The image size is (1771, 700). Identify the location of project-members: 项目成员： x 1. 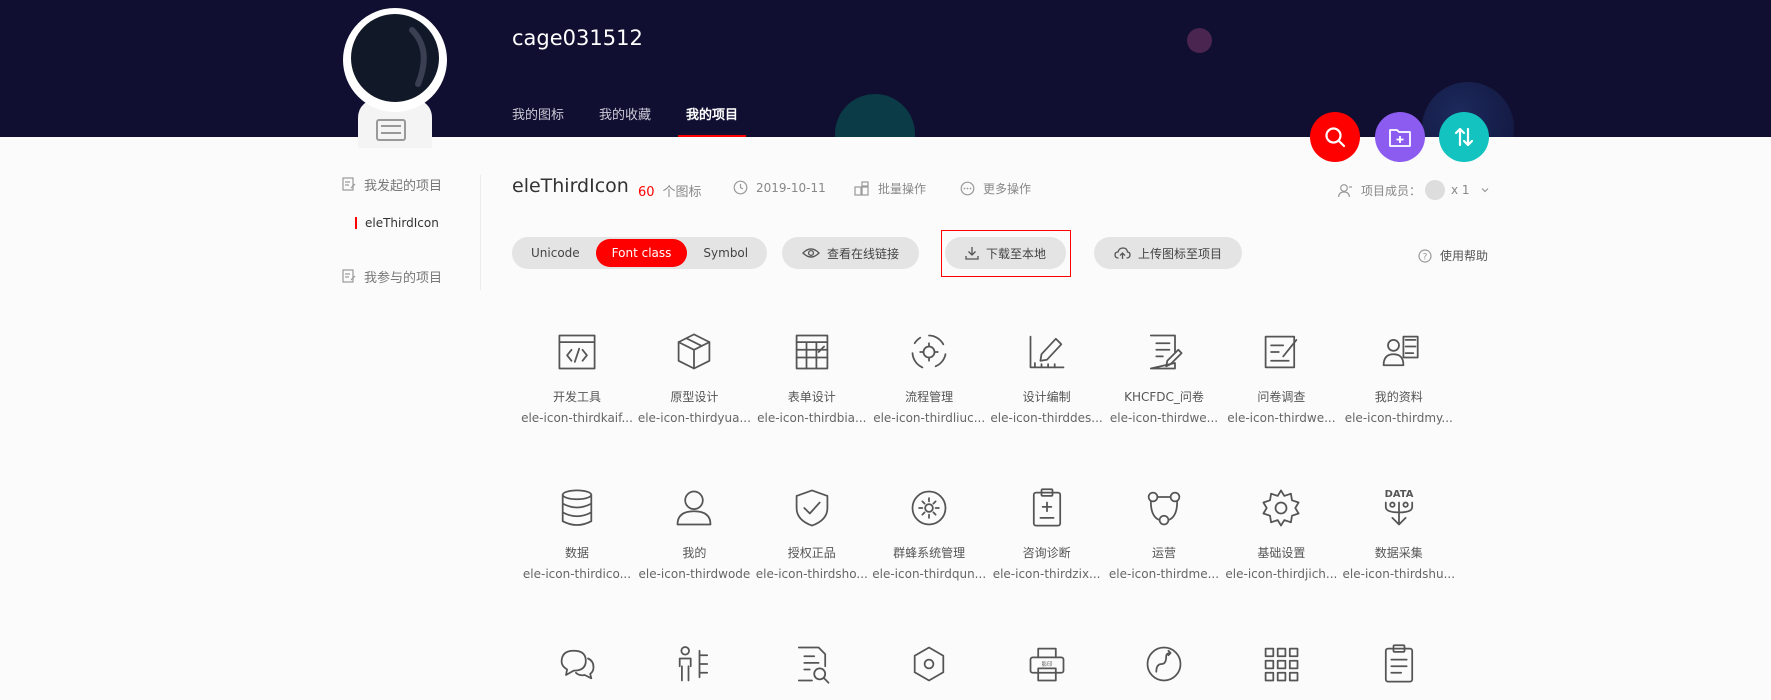
(1413, 190).